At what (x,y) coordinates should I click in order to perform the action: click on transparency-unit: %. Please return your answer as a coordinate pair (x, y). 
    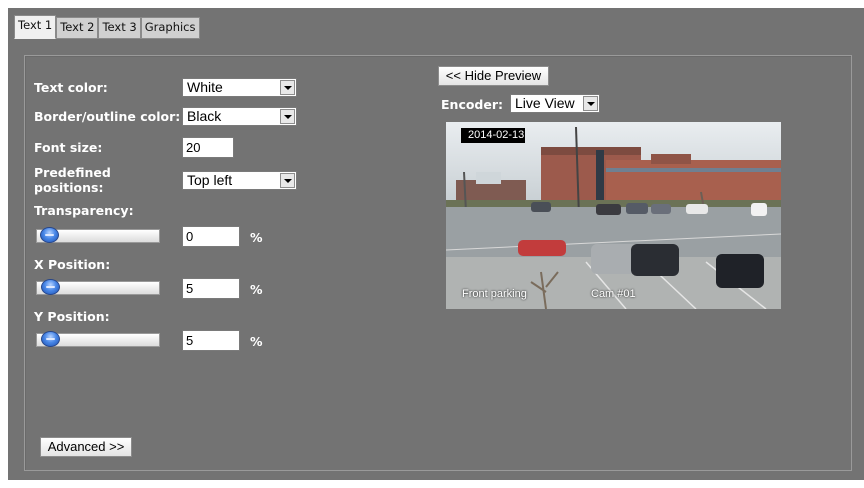
    Looking at the image, I should click on (256, 237).